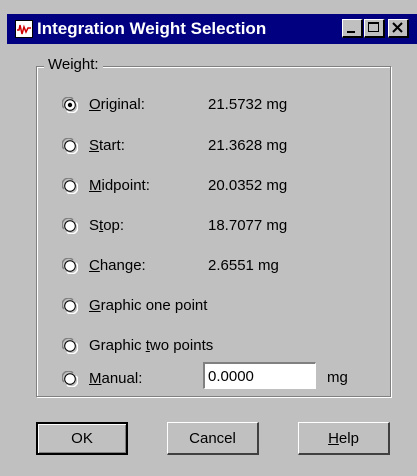  What do you see at coordinates (117, 104) in the screenshot?
I see `radio-option-label: Original:` at bounding box center [117, 104].